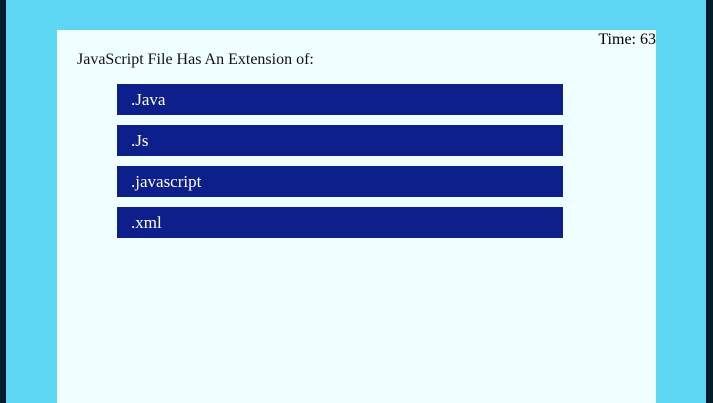 The width and height of the screenshot is (713, 403). Describe the element at coordinates (340, 140) in the screenshot. I see `answer-option-2: .Js` at that location.